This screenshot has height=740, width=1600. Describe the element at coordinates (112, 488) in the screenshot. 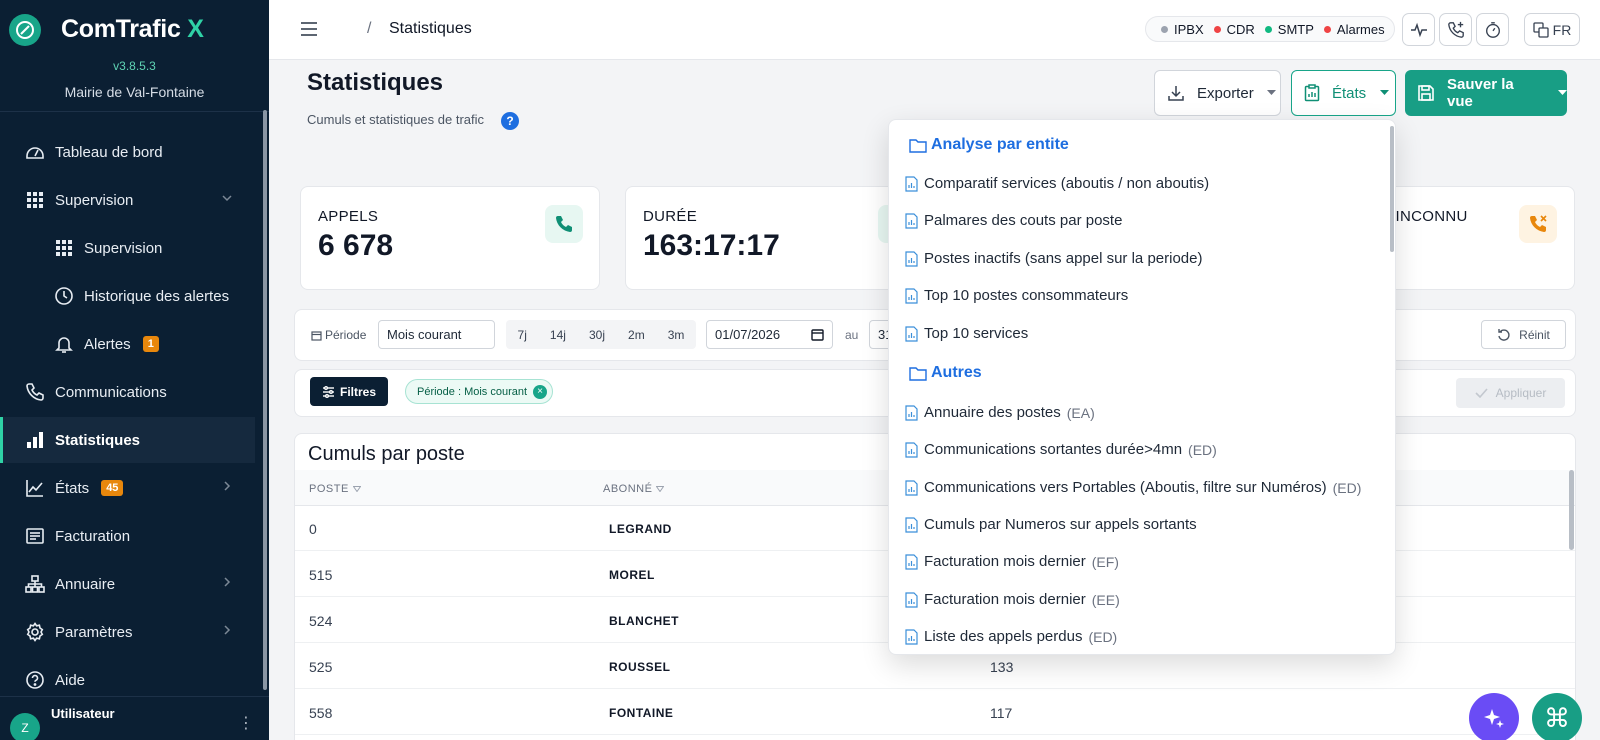

I see `etats-count-badge: 45` at that location.